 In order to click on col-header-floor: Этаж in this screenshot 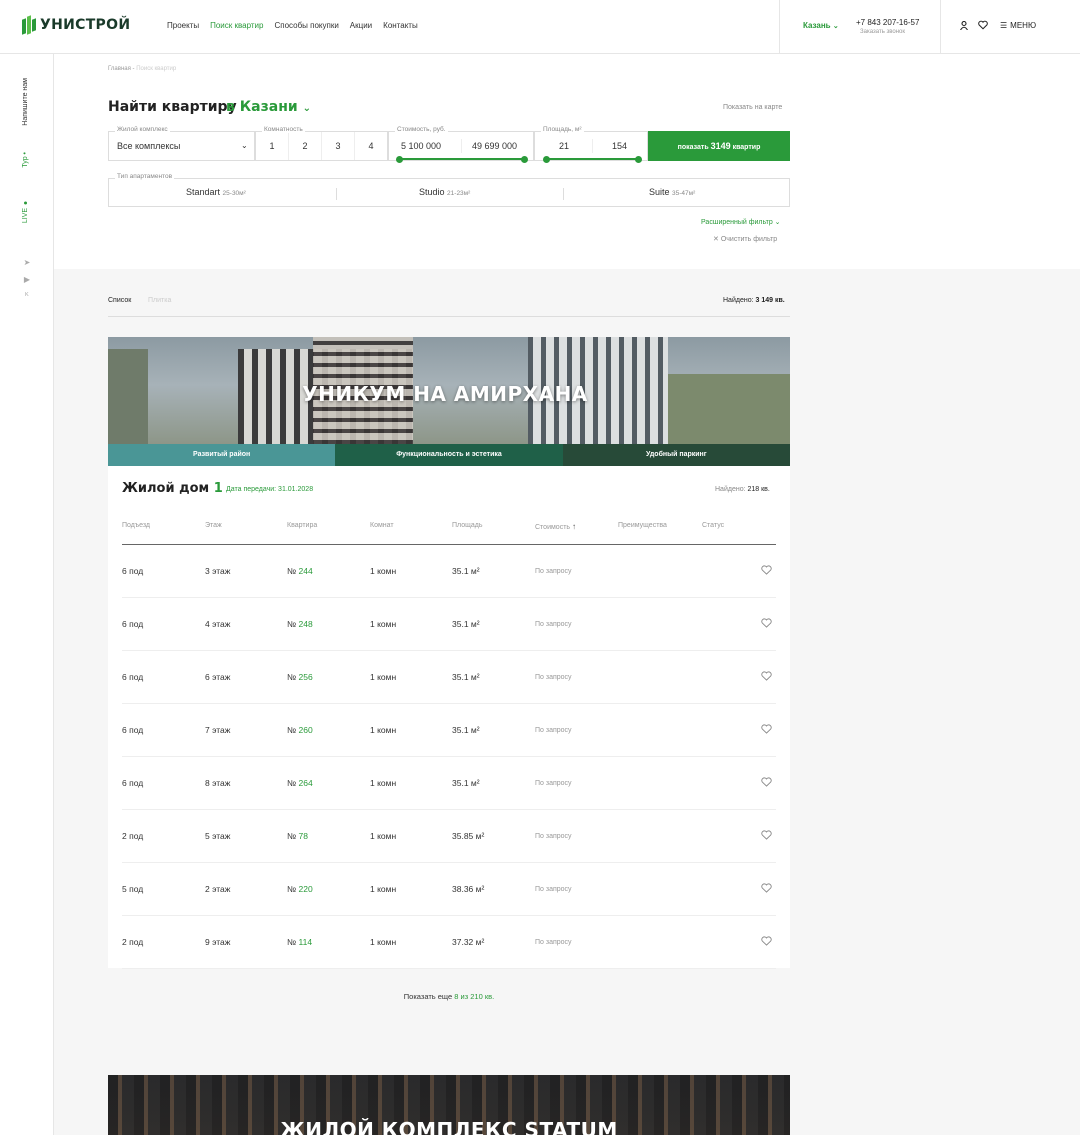, I will do `click(213, 525)`.